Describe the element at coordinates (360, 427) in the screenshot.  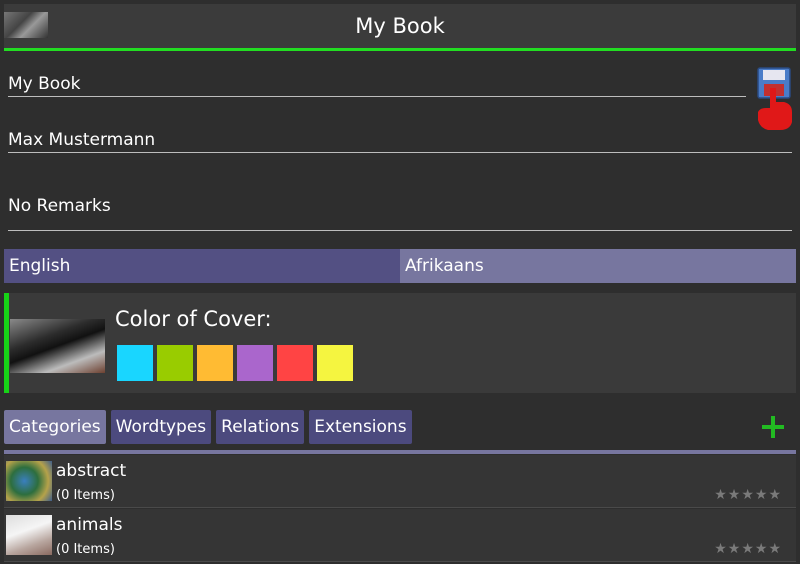
I see `tab-extensions: Extensions` at that location.